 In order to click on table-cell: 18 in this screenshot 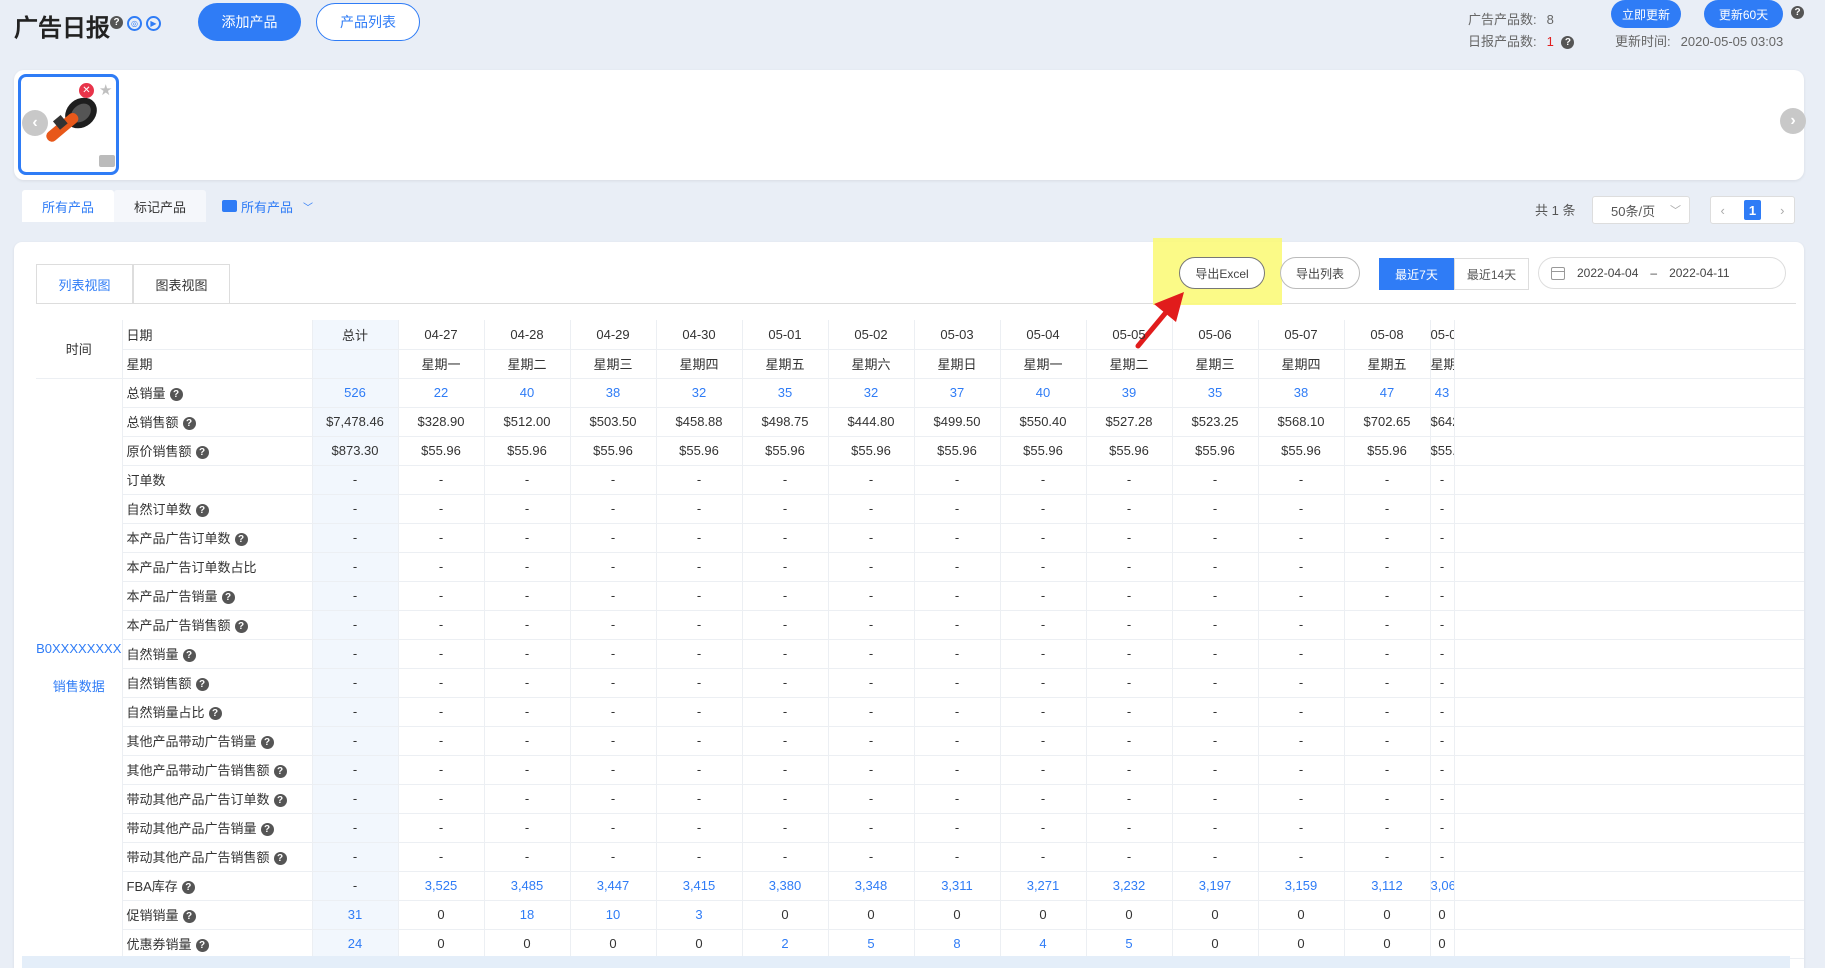, I will do `click(527, 915)`.